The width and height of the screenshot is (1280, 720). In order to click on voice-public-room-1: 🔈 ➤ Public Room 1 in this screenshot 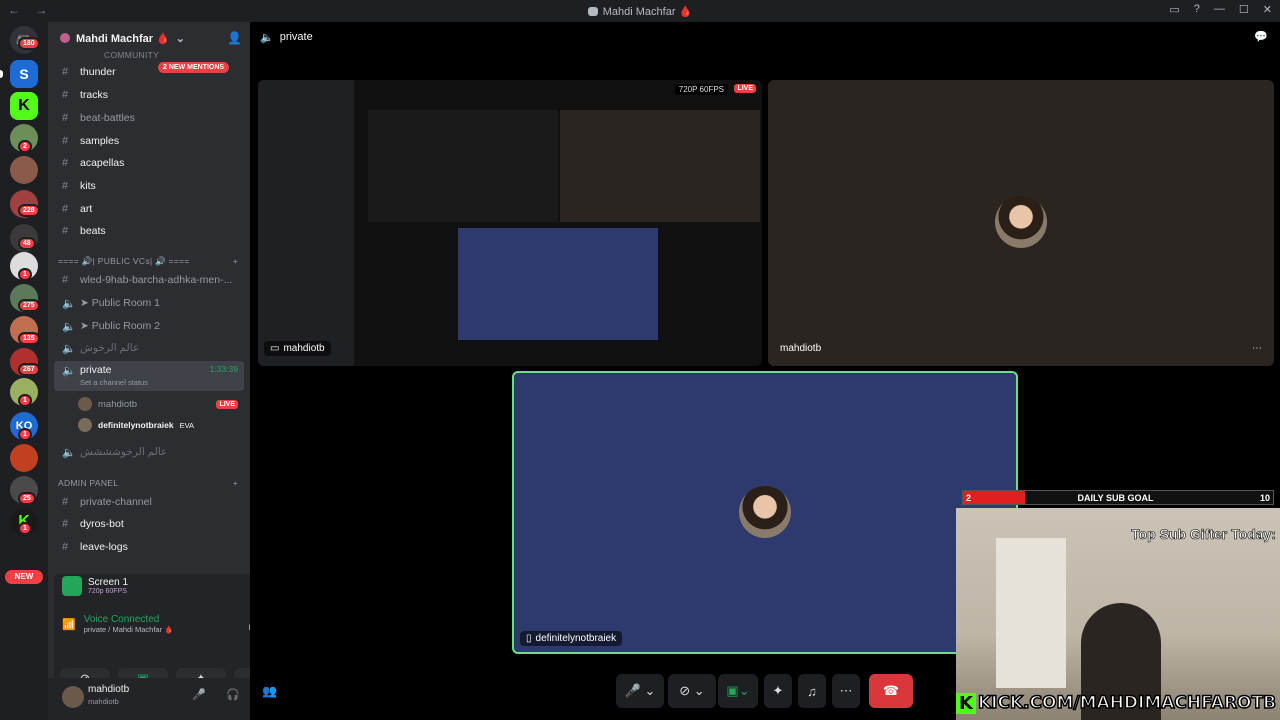, I will do `click(149, 303)`.